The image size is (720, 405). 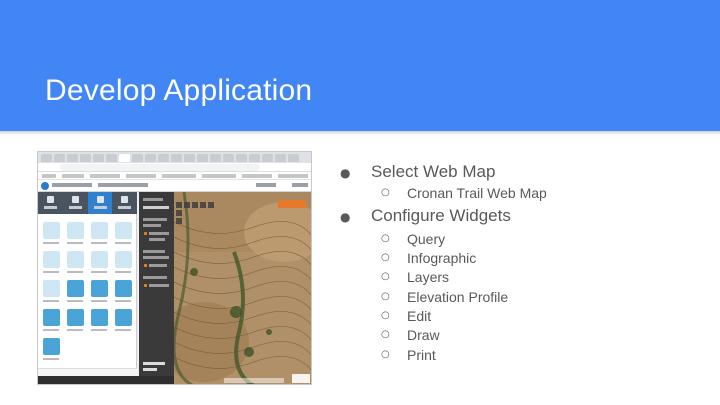 What do you see at coordinates (75, 199) in the screenshot?
I see `map-icon` at bounding box center [75, 199].